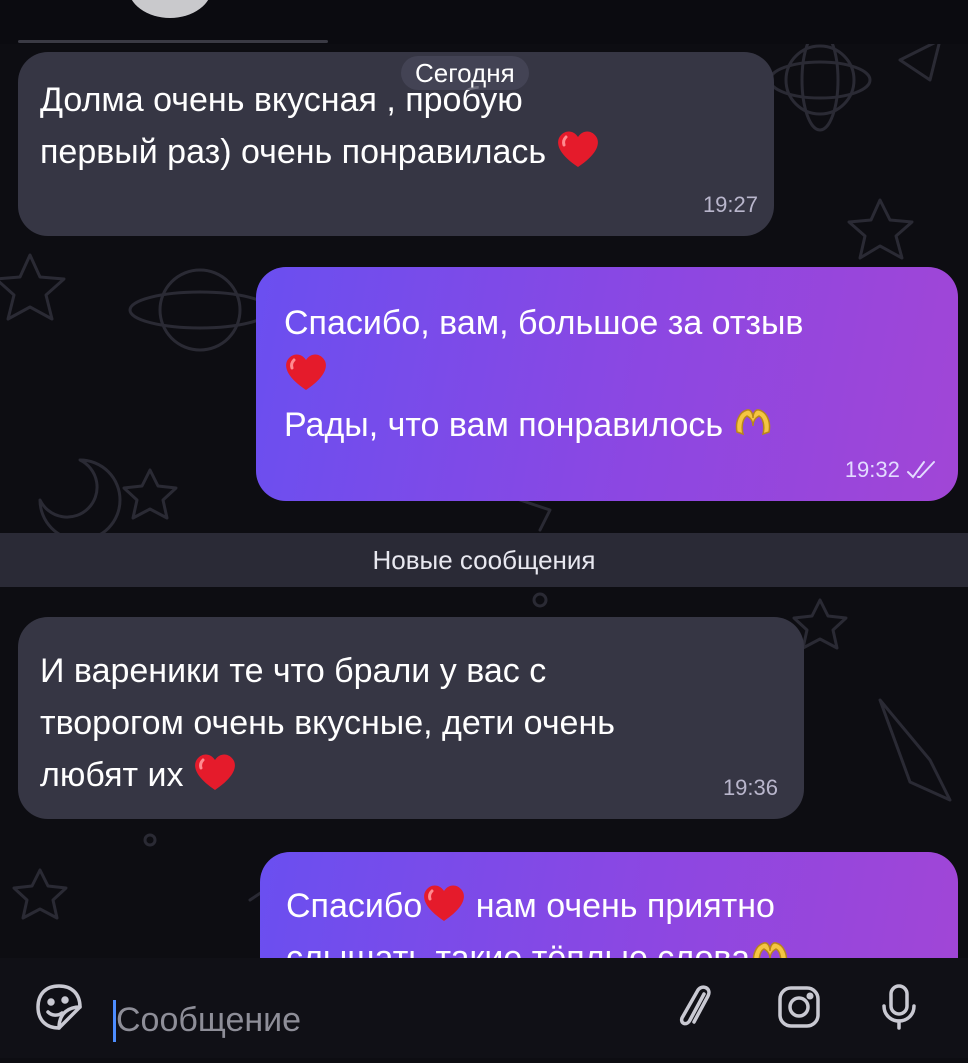 The height and width of the screenshot is (1063, 968). Describe the element at coordinates (484, 22) in the screenshot. I see `chat-header` at that location.